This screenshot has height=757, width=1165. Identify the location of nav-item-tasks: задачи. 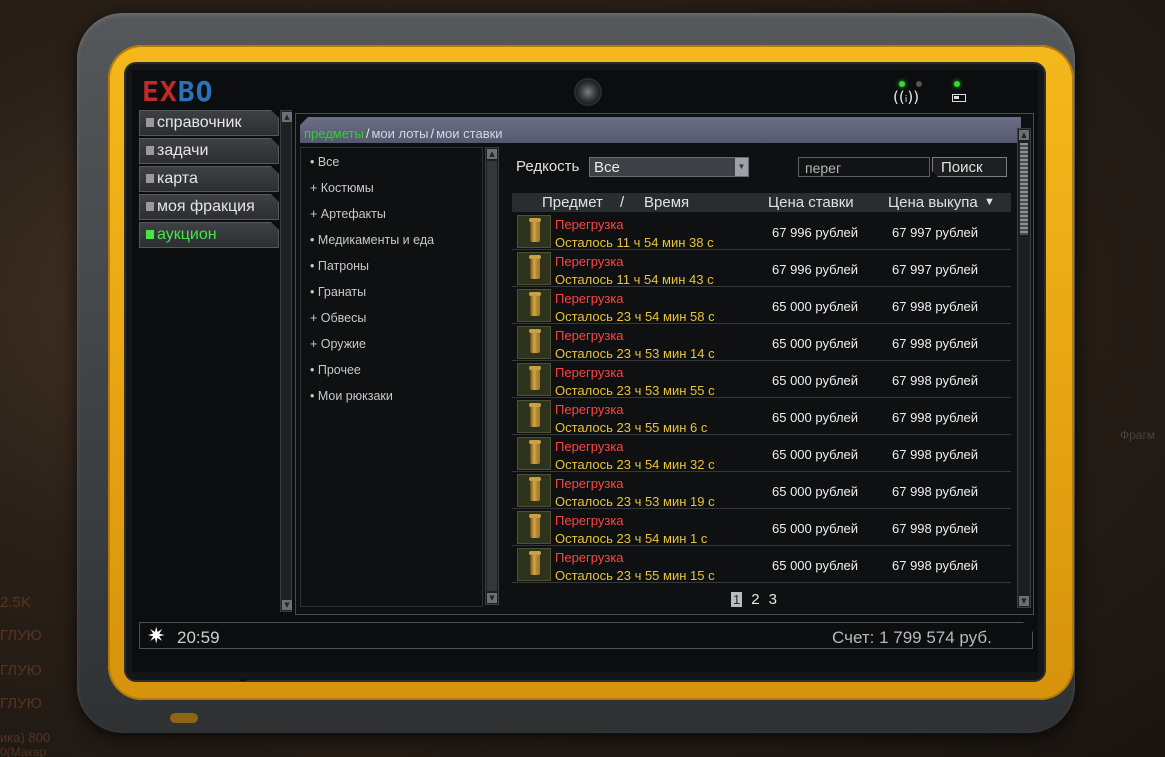
(209, 151).